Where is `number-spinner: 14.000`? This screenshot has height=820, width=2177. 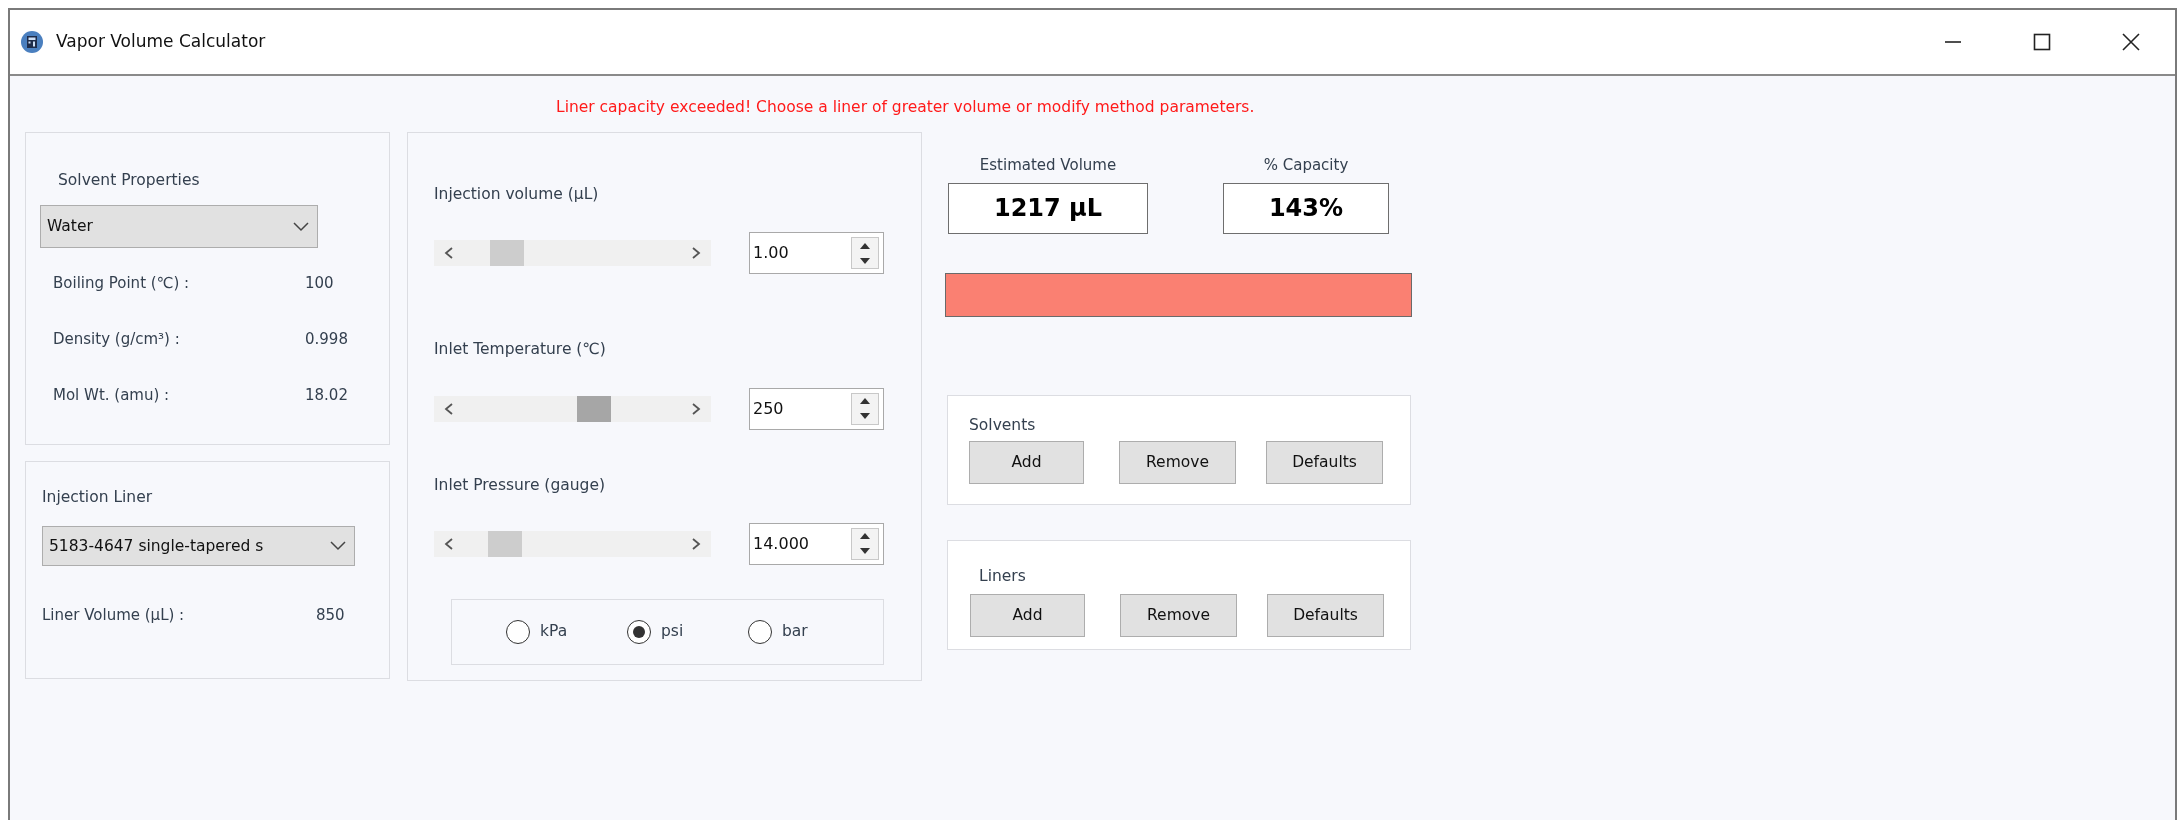 number-spinner: 14.000 is located at coordinates (816, 543).